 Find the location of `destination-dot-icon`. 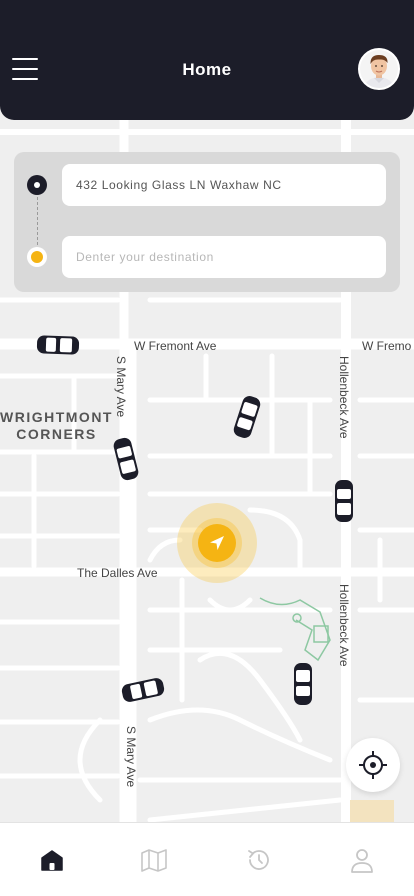

destination-dot-icon is located at coordinates (37, 257).